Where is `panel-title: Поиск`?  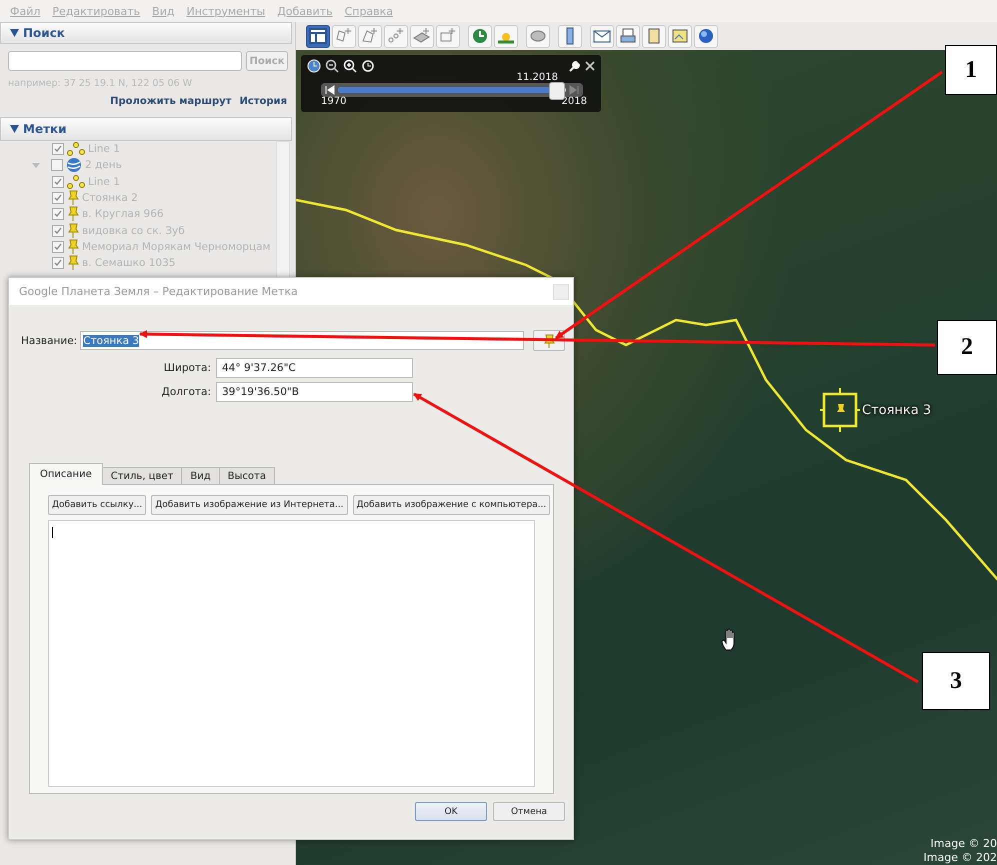 panel-title: Поиск is located at coordinates (44, 33).